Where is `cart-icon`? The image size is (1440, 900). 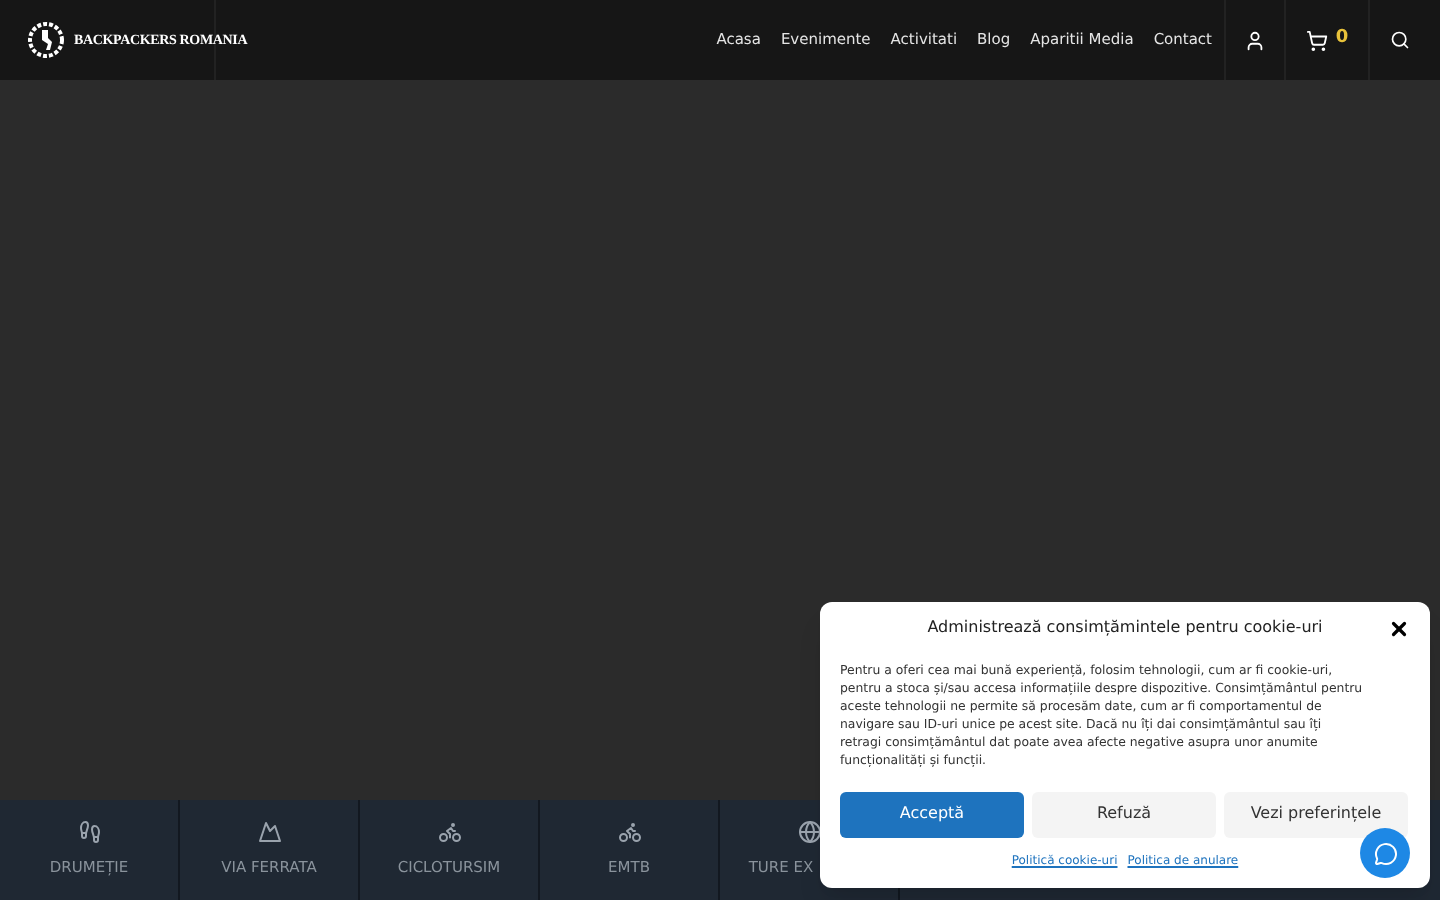 cart-icon is located at coordinates (1316, 40).